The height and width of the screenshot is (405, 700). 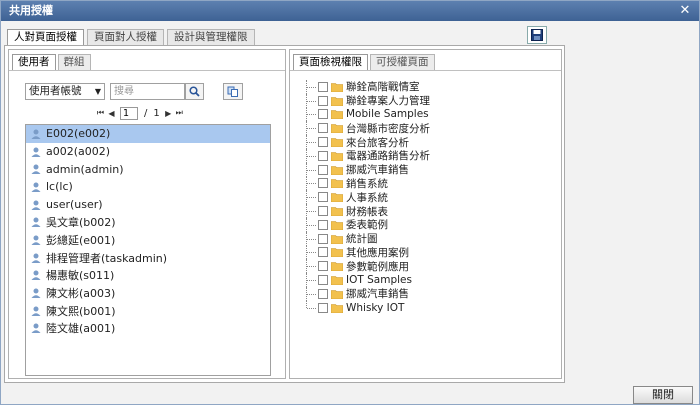 What do you see at coordinates (431, 224) in the screenshot?
I see `tree-item: 委表範例` at bounding box center [431, 224].